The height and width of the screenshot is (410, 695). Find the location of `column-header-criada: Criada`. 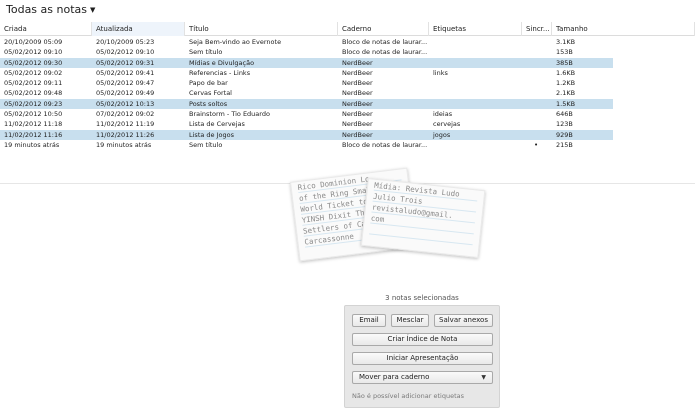

column-header-criada: Criada is located at coordinates (46, 29).